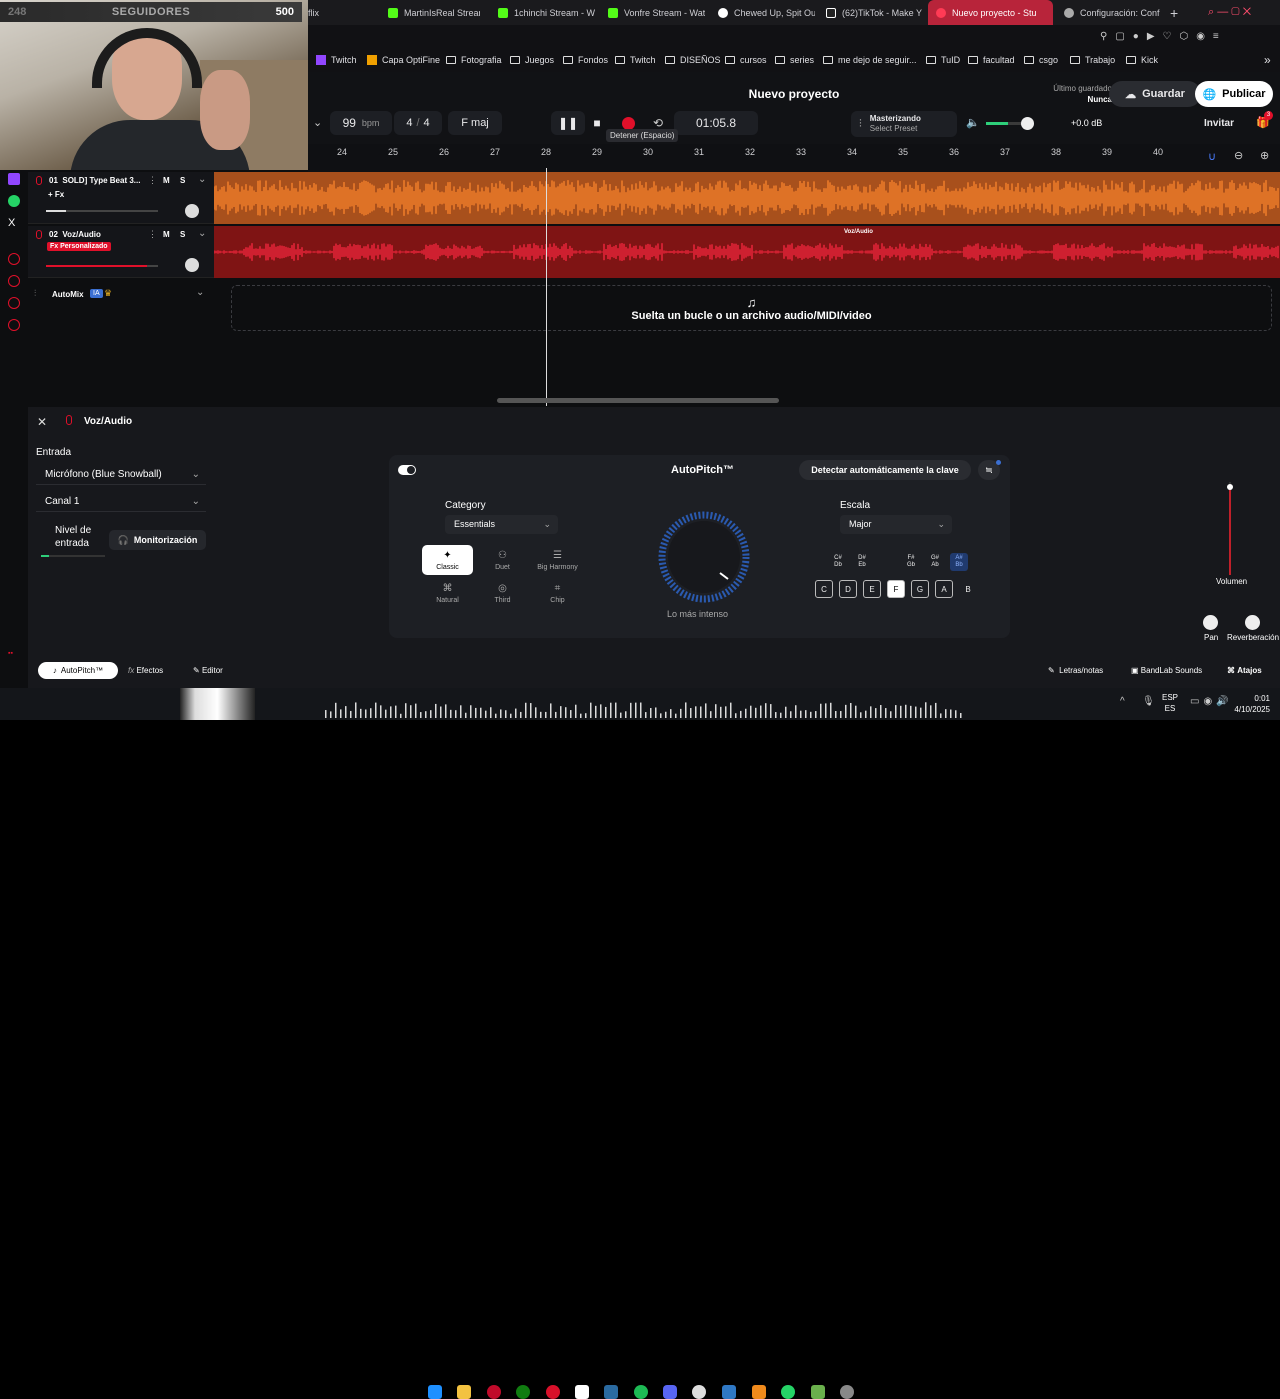  What do you see at coordinates (652, 12) in the screenshot?
I see `browser-tab: Vonfre Stream - Wat` at bounding box center [652, 12].